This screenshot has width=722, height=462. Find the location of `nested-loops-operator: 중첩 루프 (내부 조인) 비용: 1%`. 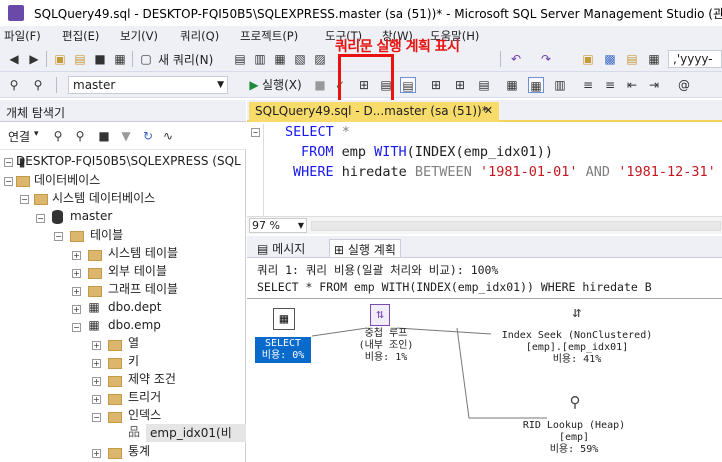

nested-loops-operator: 중첩 루프 (내부 조인) 비용: 1% is located at coordinates (386, 346).